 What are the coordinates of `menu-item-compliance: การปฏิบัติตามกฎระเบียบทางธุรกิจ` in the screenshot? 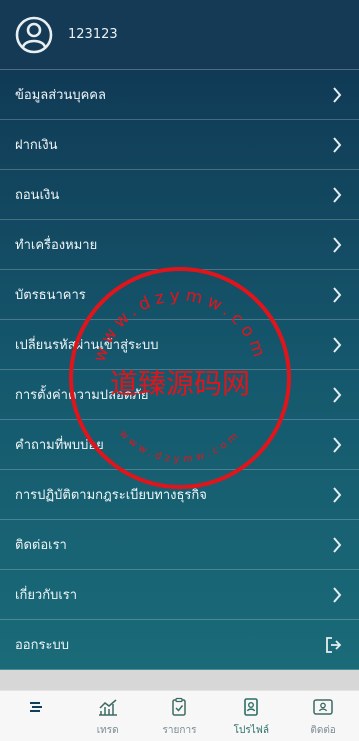 It's located at (179, 495).